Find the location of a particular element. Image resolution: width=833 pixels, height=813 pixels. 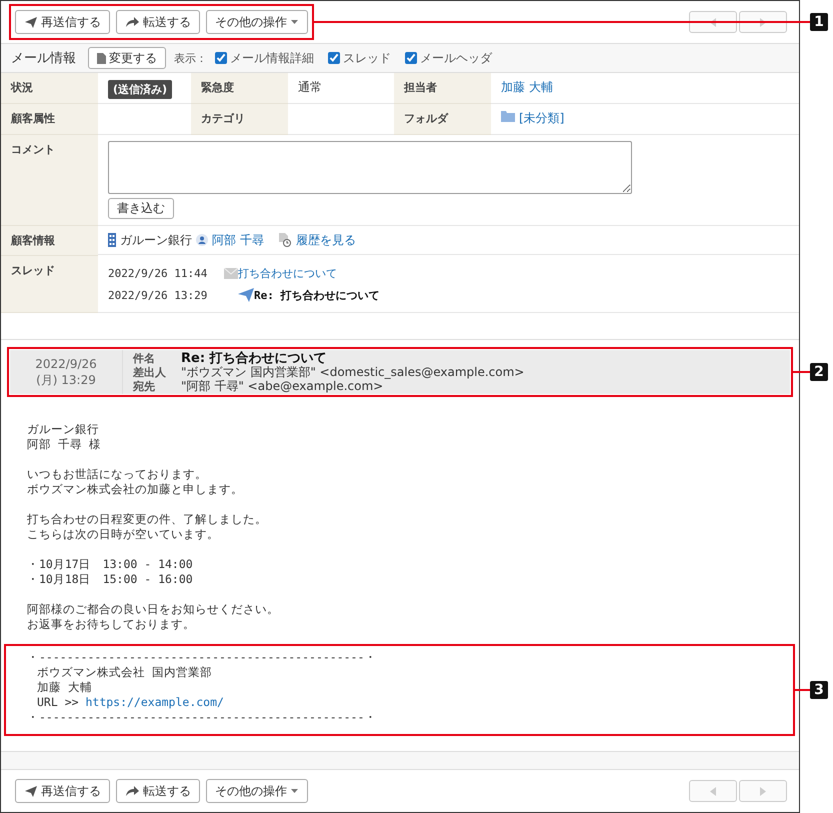

header-label: 宛先 is located at coordinates (144, 386).